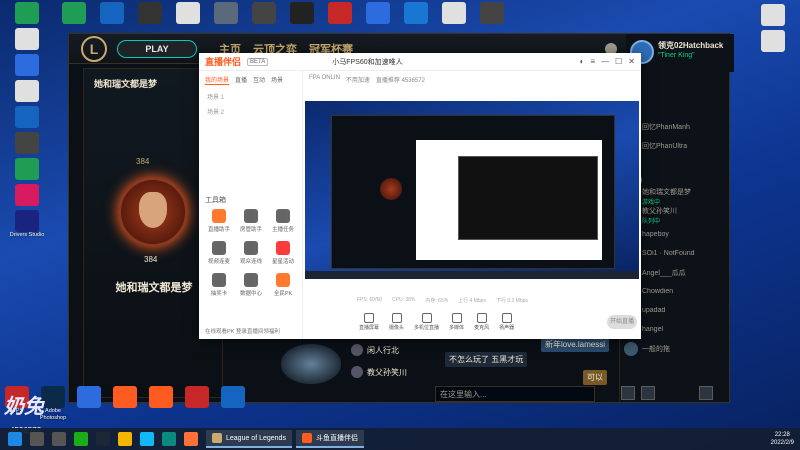  Describe the element at coordinates (605, 61) in the screenshot. I see `minimize-icon: —` at that location.